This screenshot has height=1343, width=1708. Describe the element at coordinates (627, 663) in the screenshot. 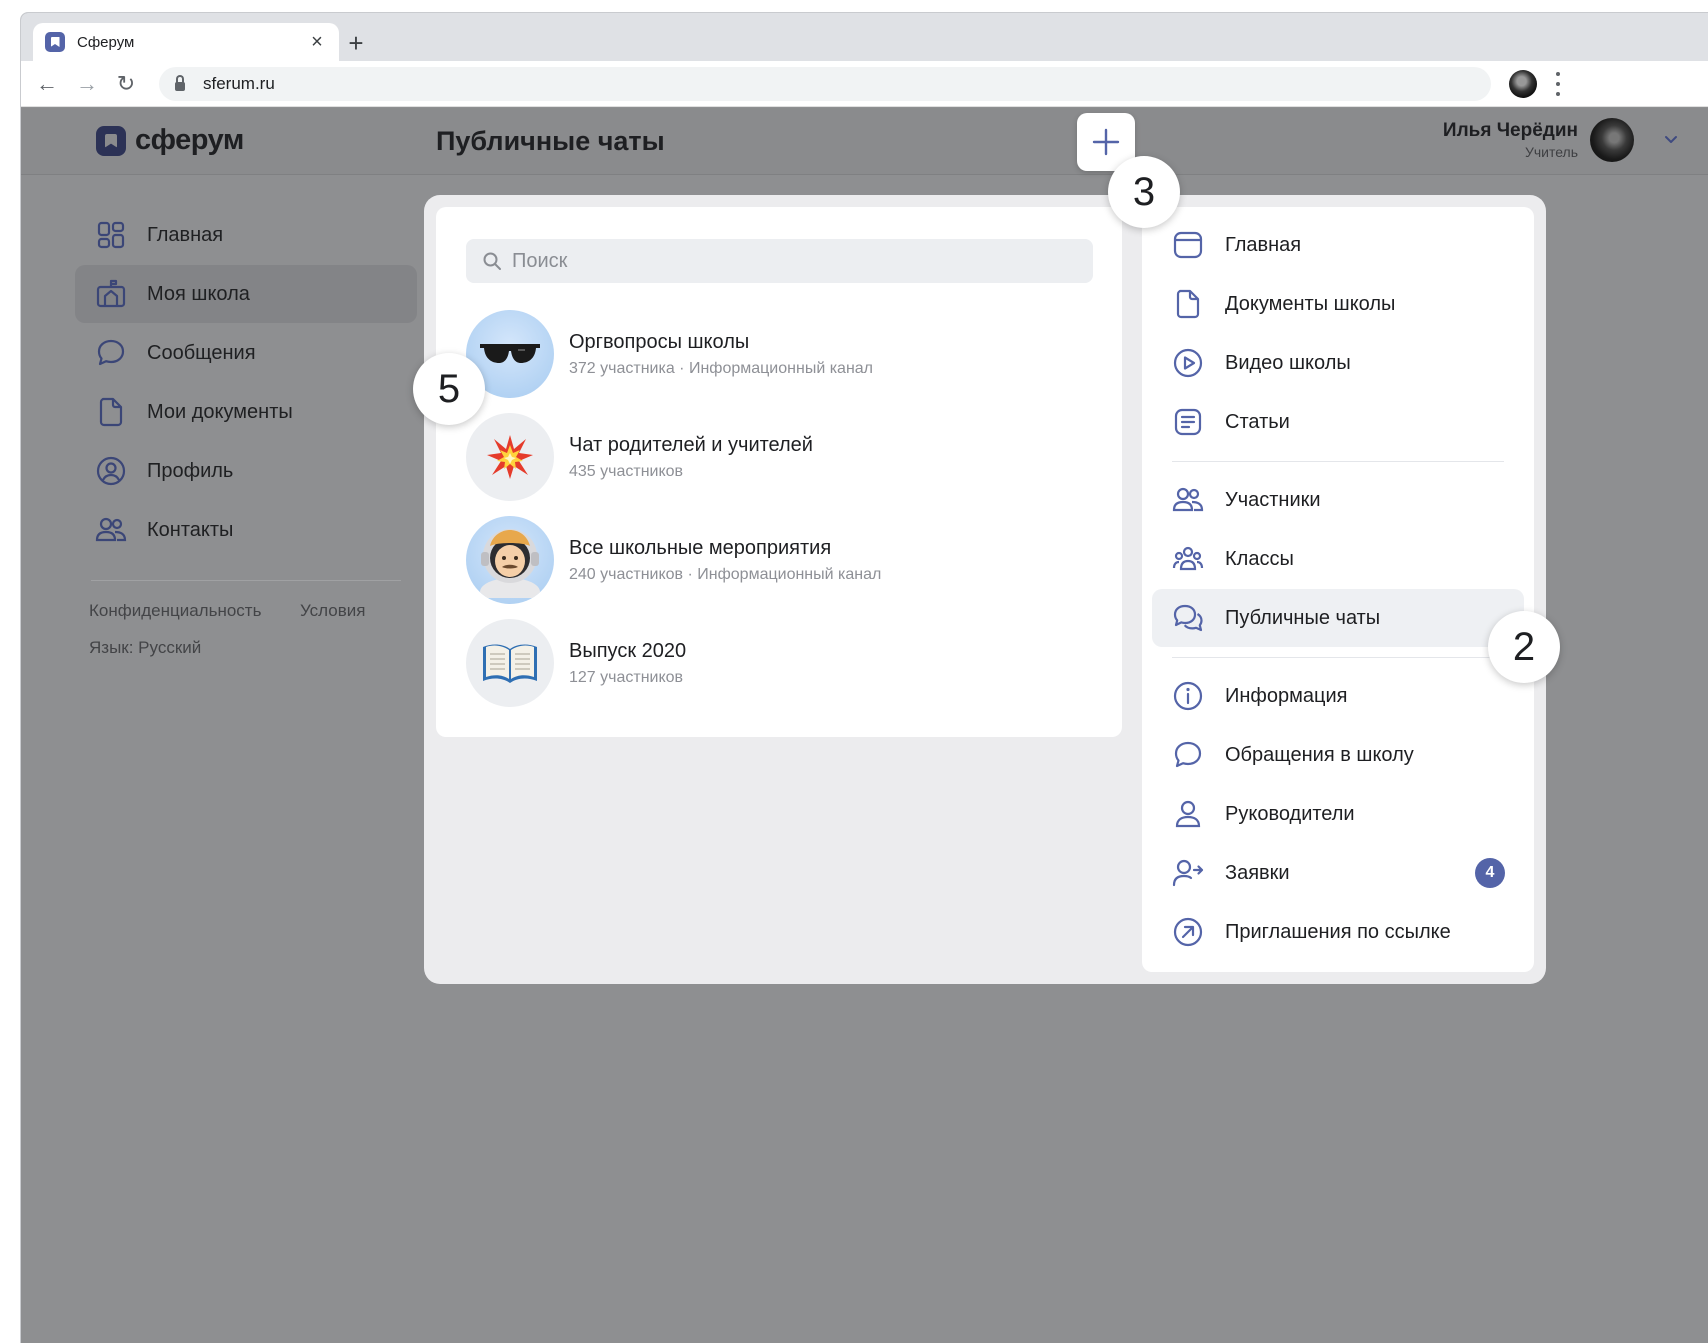

I see `chat-info: Выпуск 2020 127 участников` at that location.